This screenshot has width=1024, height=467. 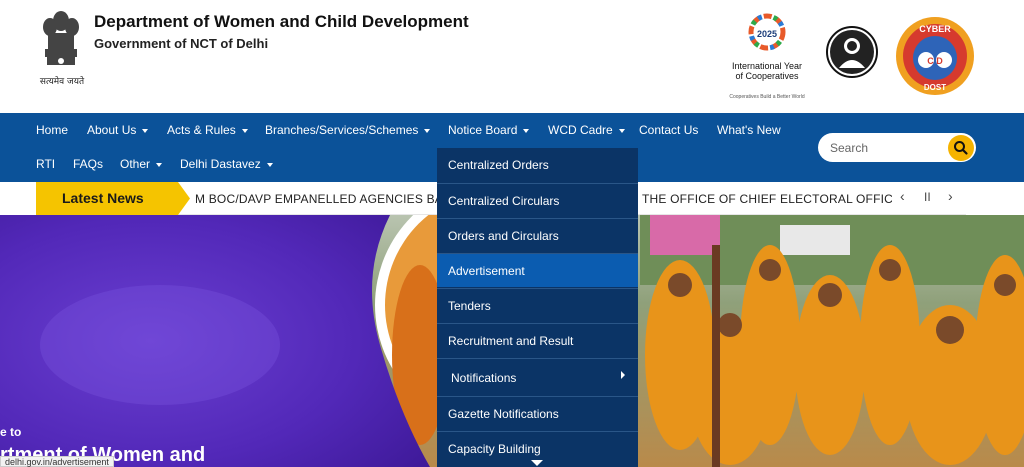 I want to click on dropdown-item-advertisement: Advertisement, so click(x=537, y=270).